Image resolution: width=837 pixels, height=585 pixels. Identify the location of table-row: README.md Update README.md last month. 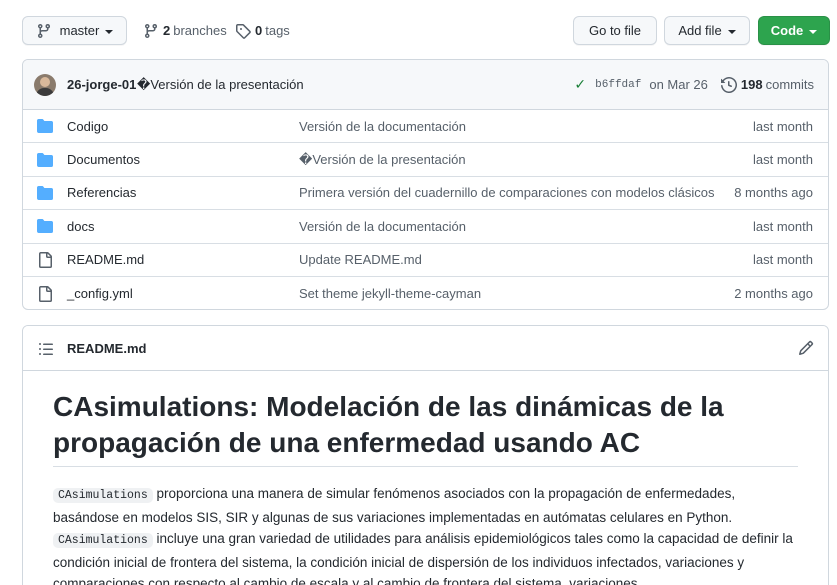
(425, 260).